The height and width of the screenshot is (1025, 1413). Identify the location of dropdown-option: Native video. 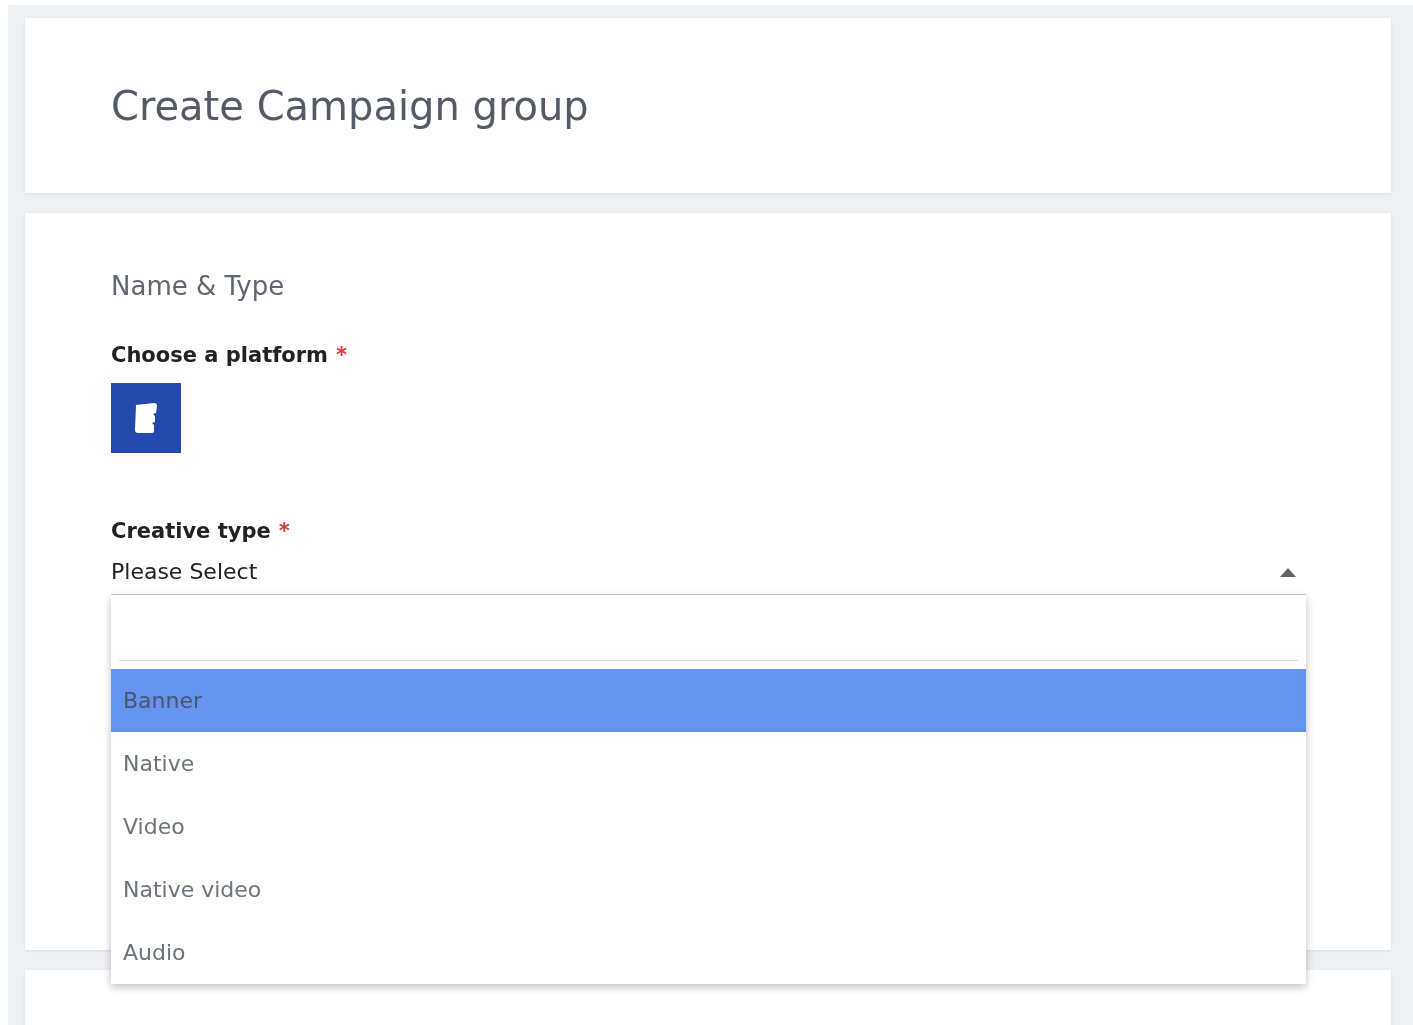
(708, 889).